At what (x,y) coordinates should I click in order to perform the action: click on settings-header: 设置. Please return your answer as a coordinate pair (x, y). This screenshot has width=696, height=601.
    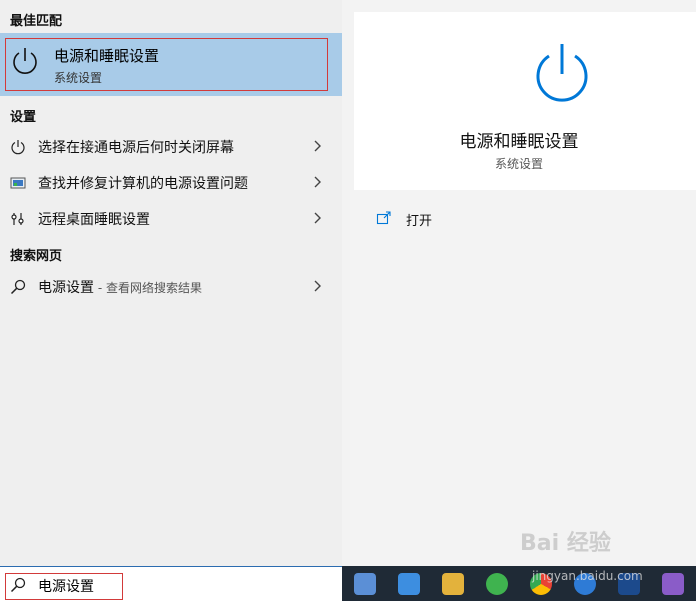
    Looking at the image, I should click on (23, 117).